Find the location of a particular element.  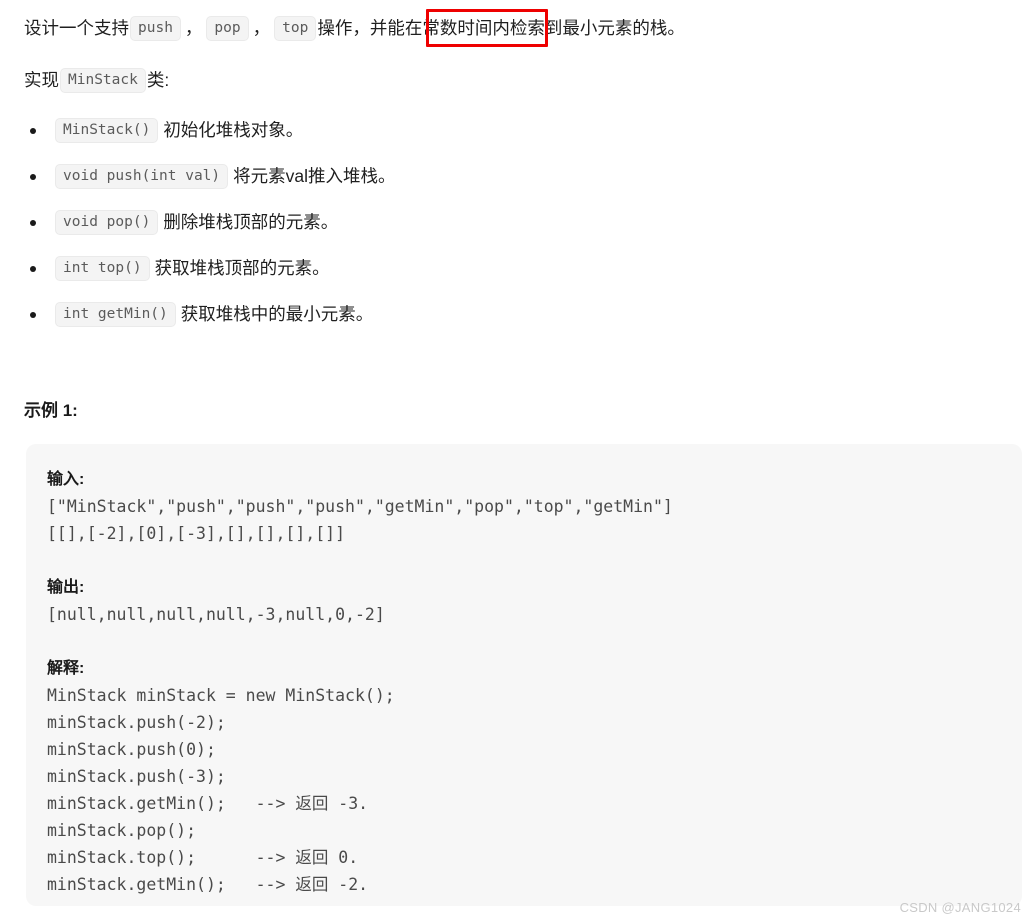

explanation-line-2: minStack.push(-2); is located at coordinates (136, 722).